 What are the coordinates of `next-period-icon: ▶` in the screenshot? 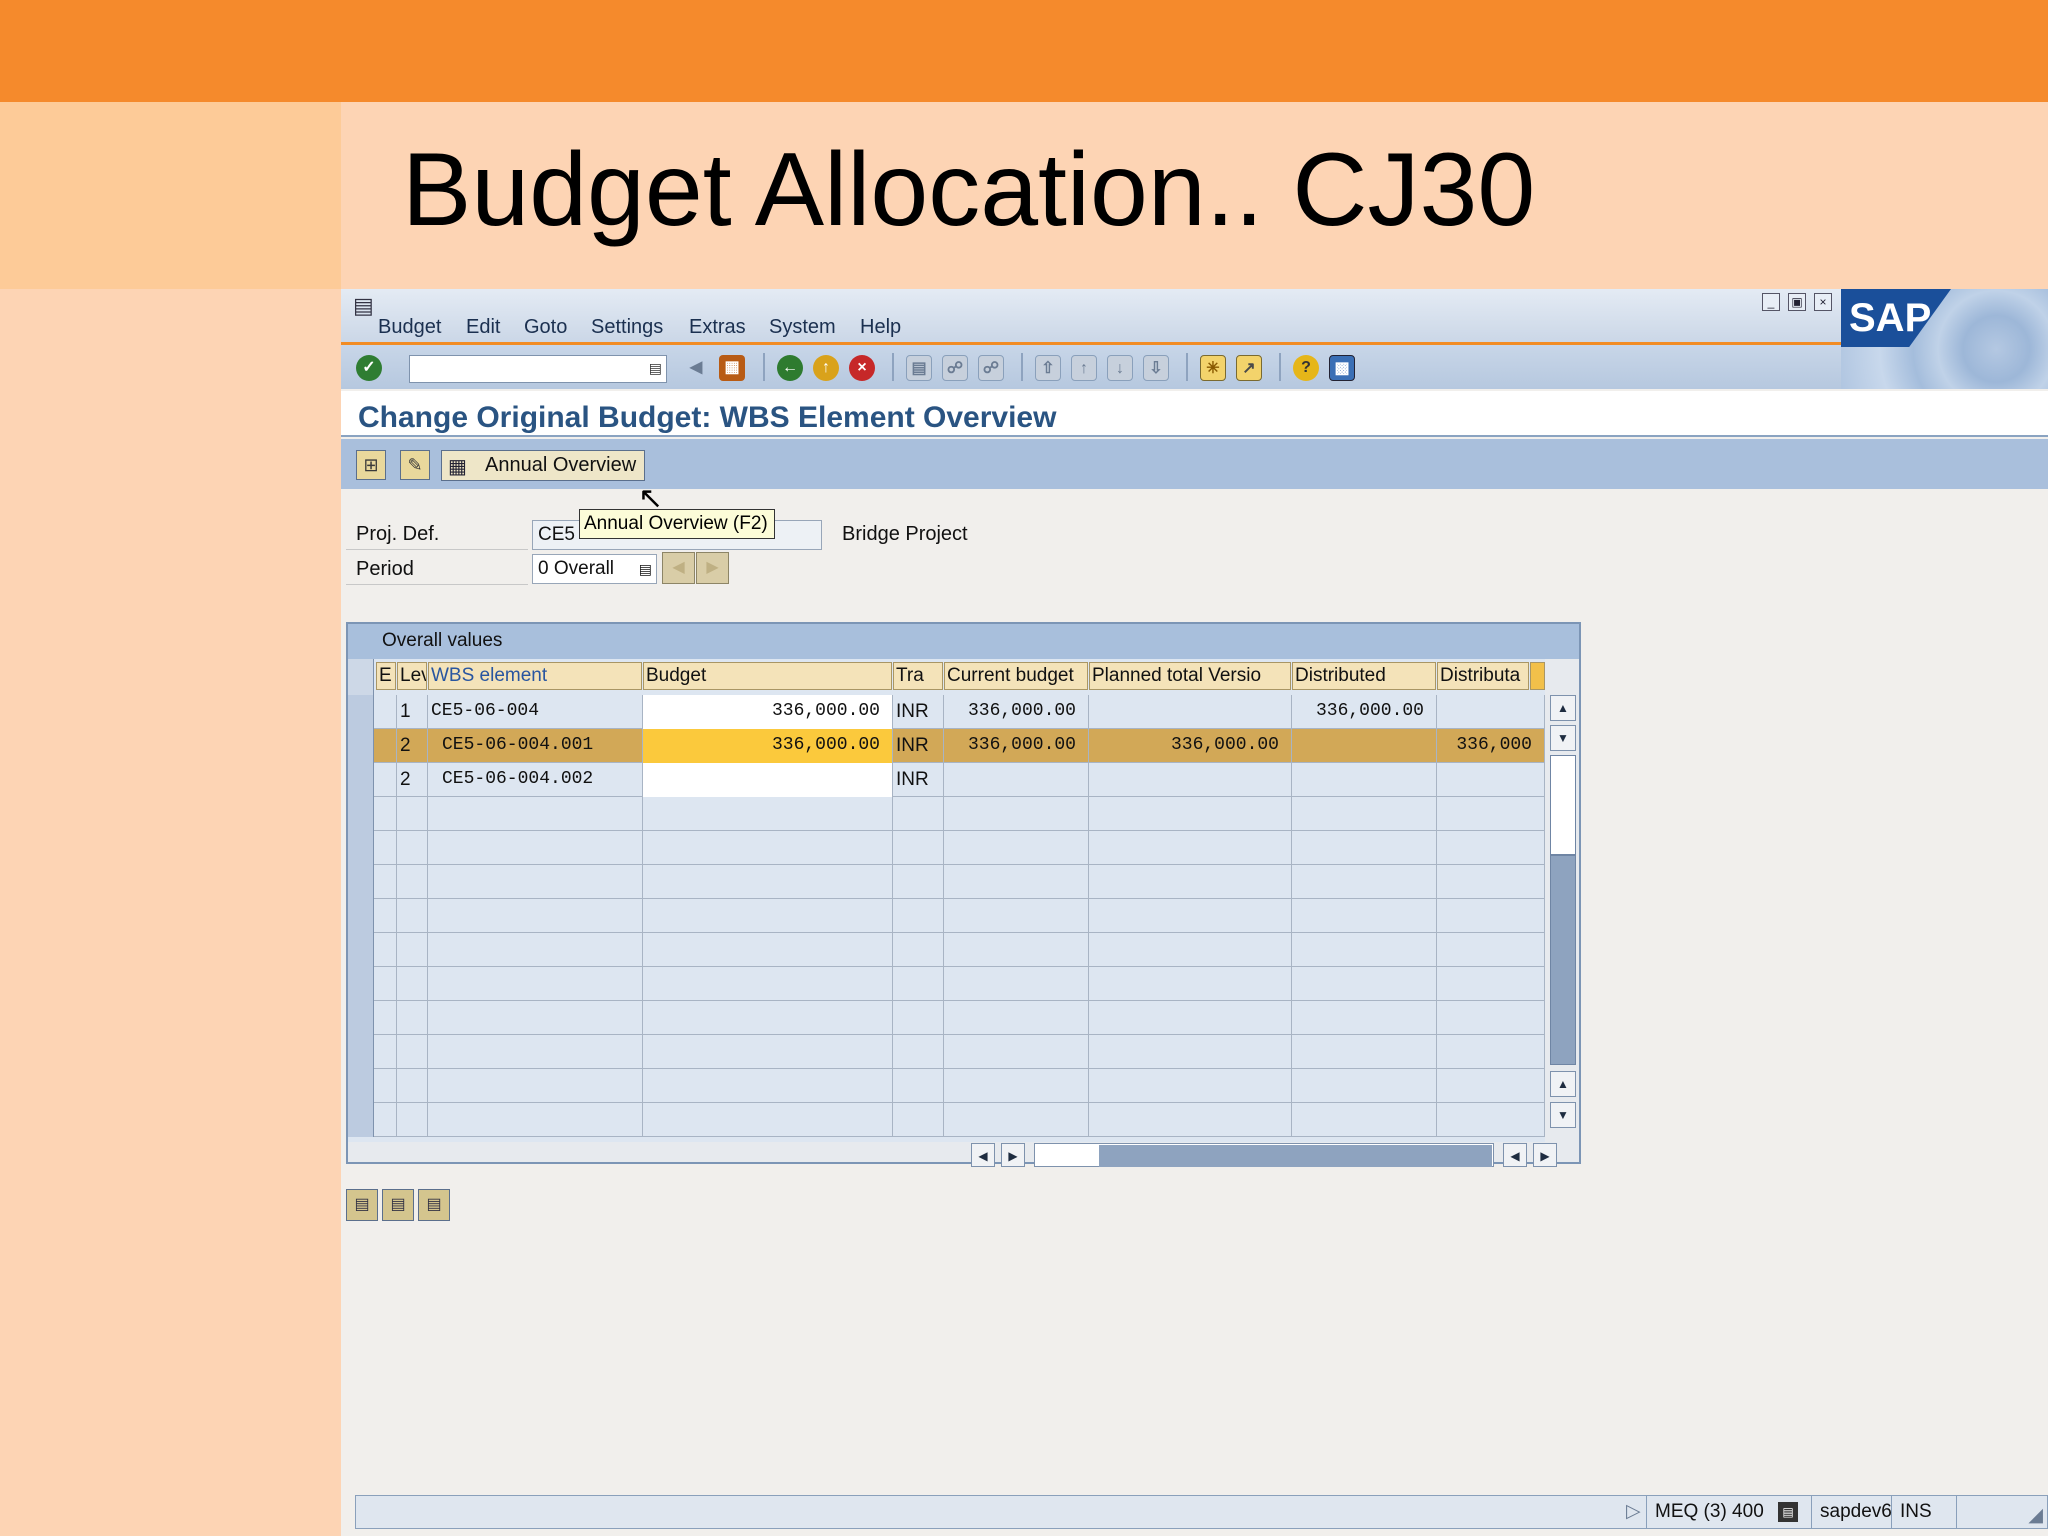 It's located at (712, 568).